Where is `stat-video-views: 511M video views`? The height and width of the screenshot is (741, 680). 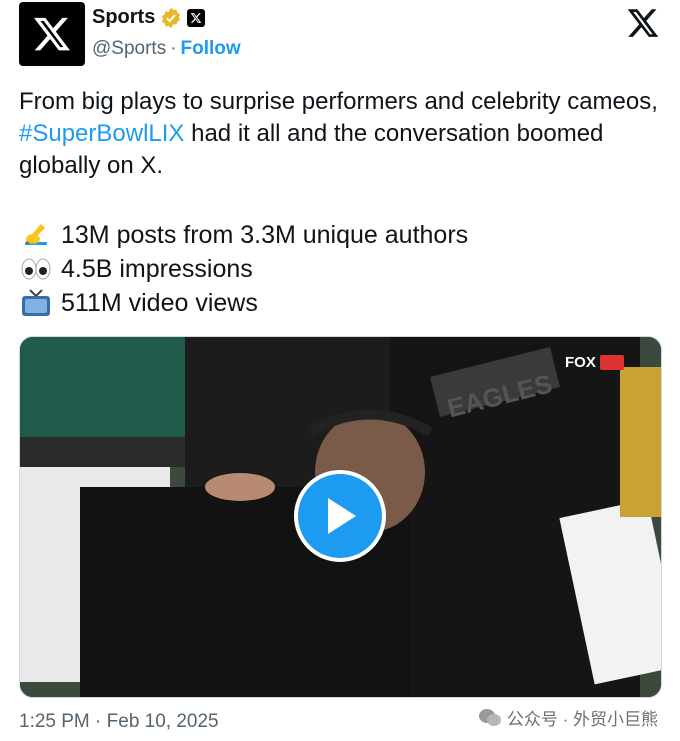 stat-video-views: 511M video views is located at coordinates (243, 303).